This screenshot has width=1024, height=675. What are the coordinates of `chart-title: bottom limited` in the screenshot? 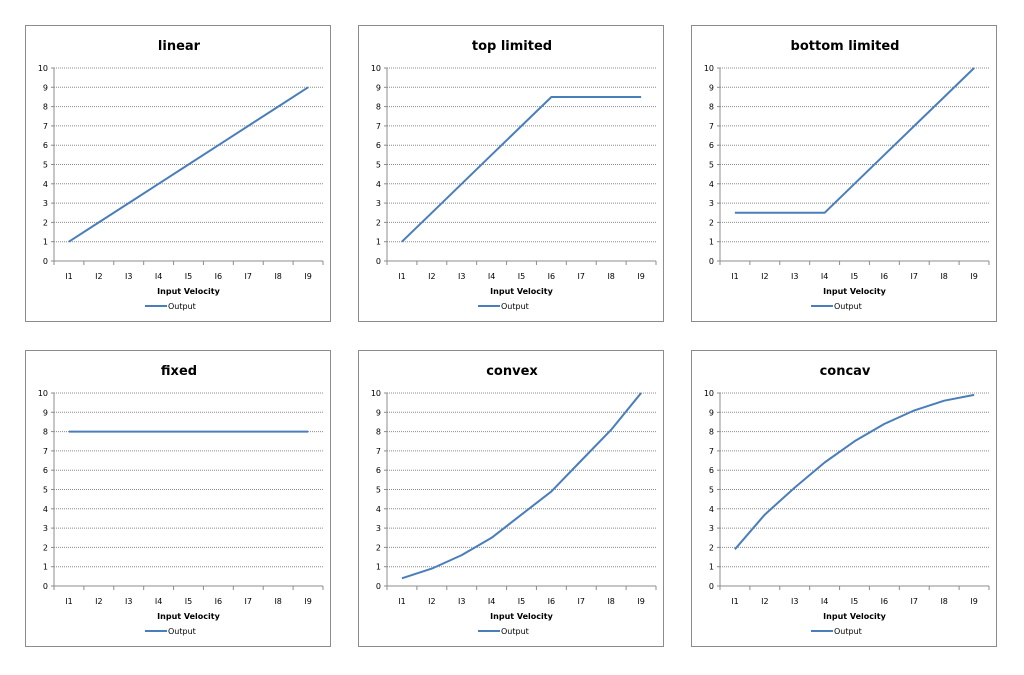 It's located at (845, 46).